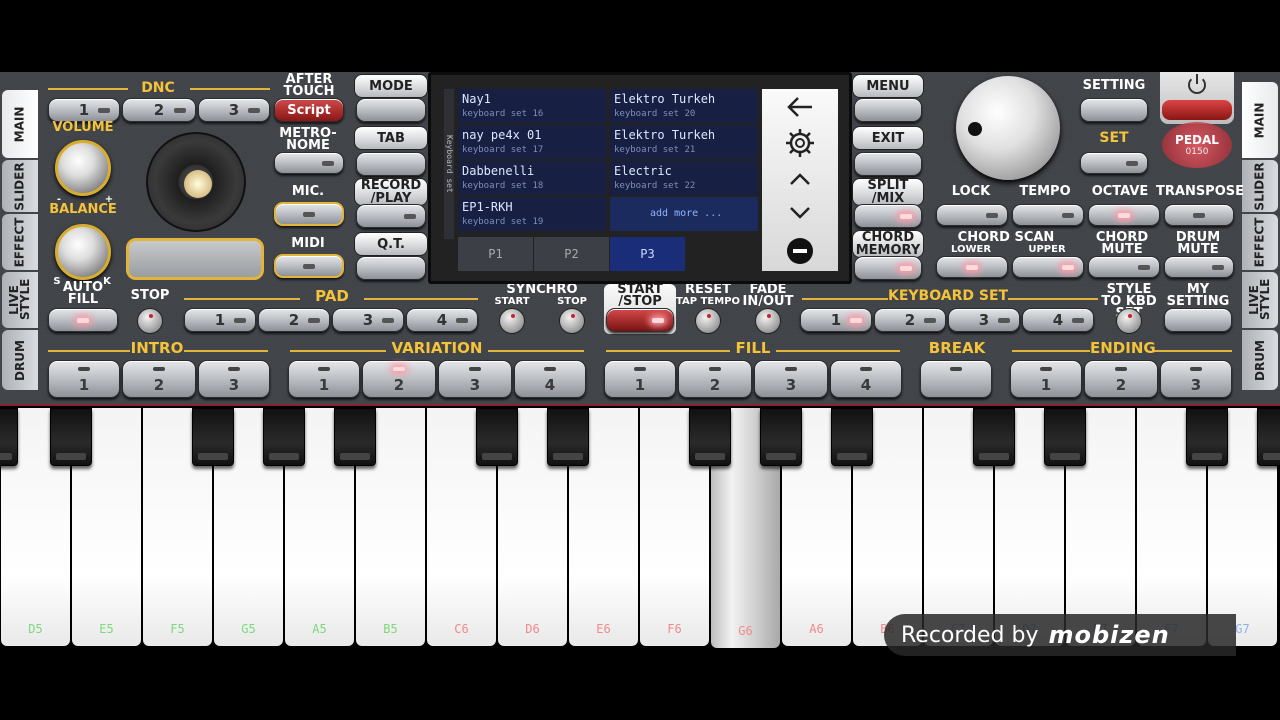 Image resolution: width=1280 pixels, height=720 pixels. What do you see at coordinates (391, 216) in the screenshot?
I see `record-play-button` at bounding box center [391, 216].